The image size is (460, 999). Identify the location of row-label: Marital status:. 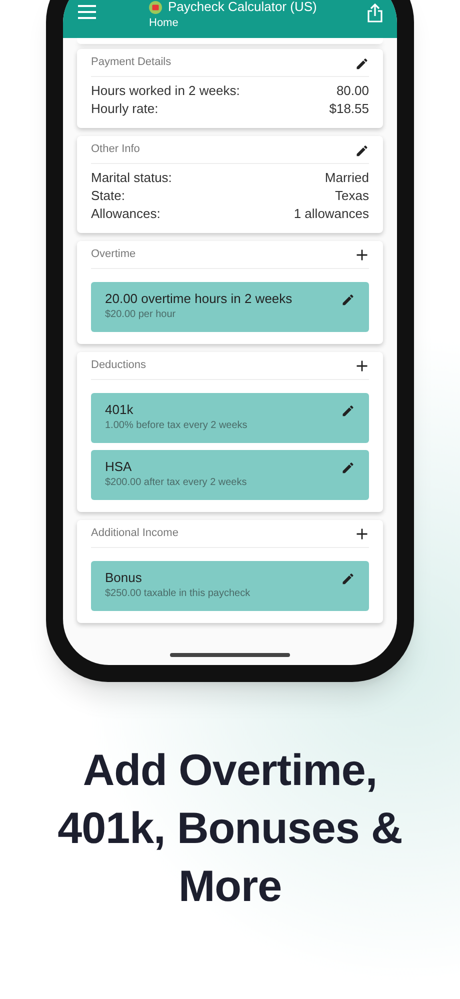
(131, 178).